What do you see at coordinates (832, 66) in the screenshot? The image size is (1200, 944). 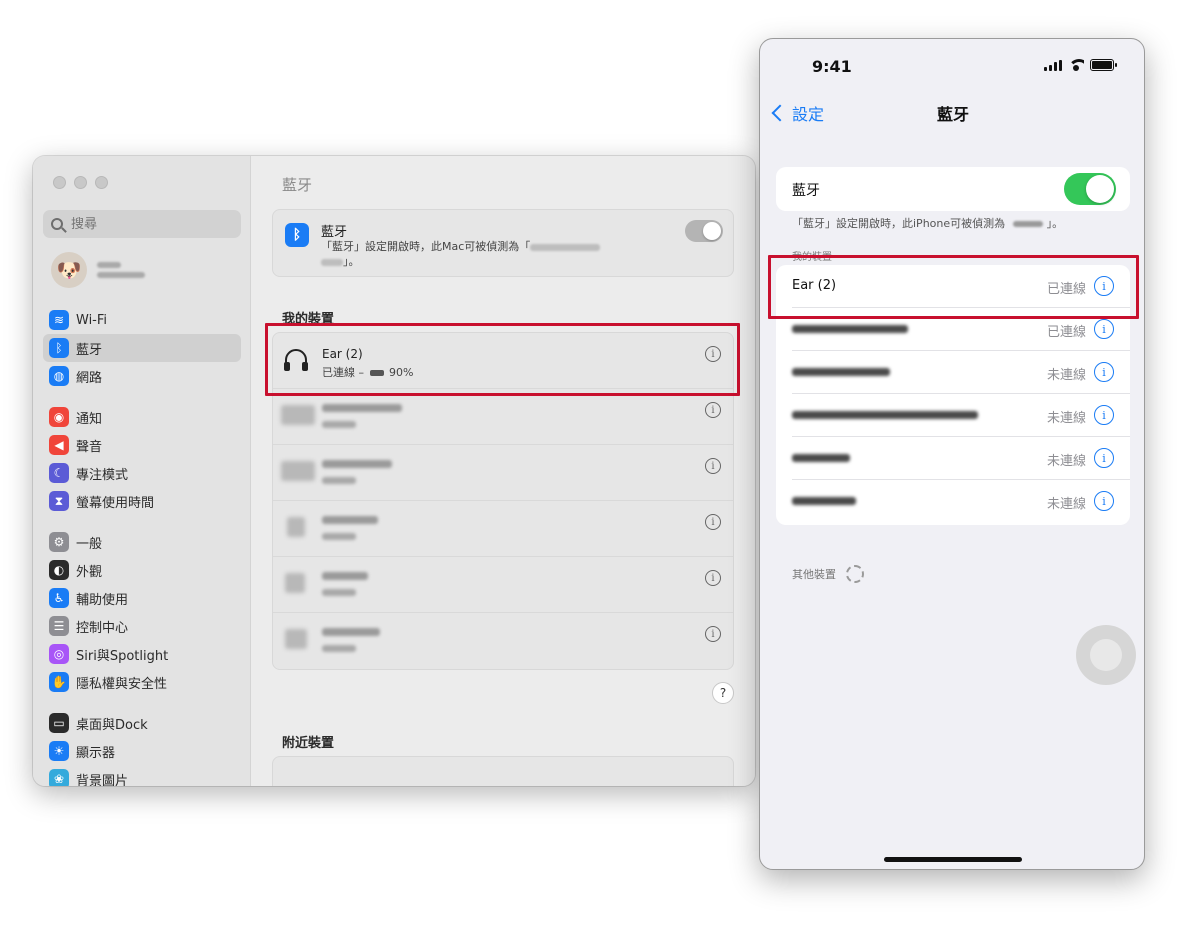 I see `status-time: 9:41` at bounding box center [832, 66].